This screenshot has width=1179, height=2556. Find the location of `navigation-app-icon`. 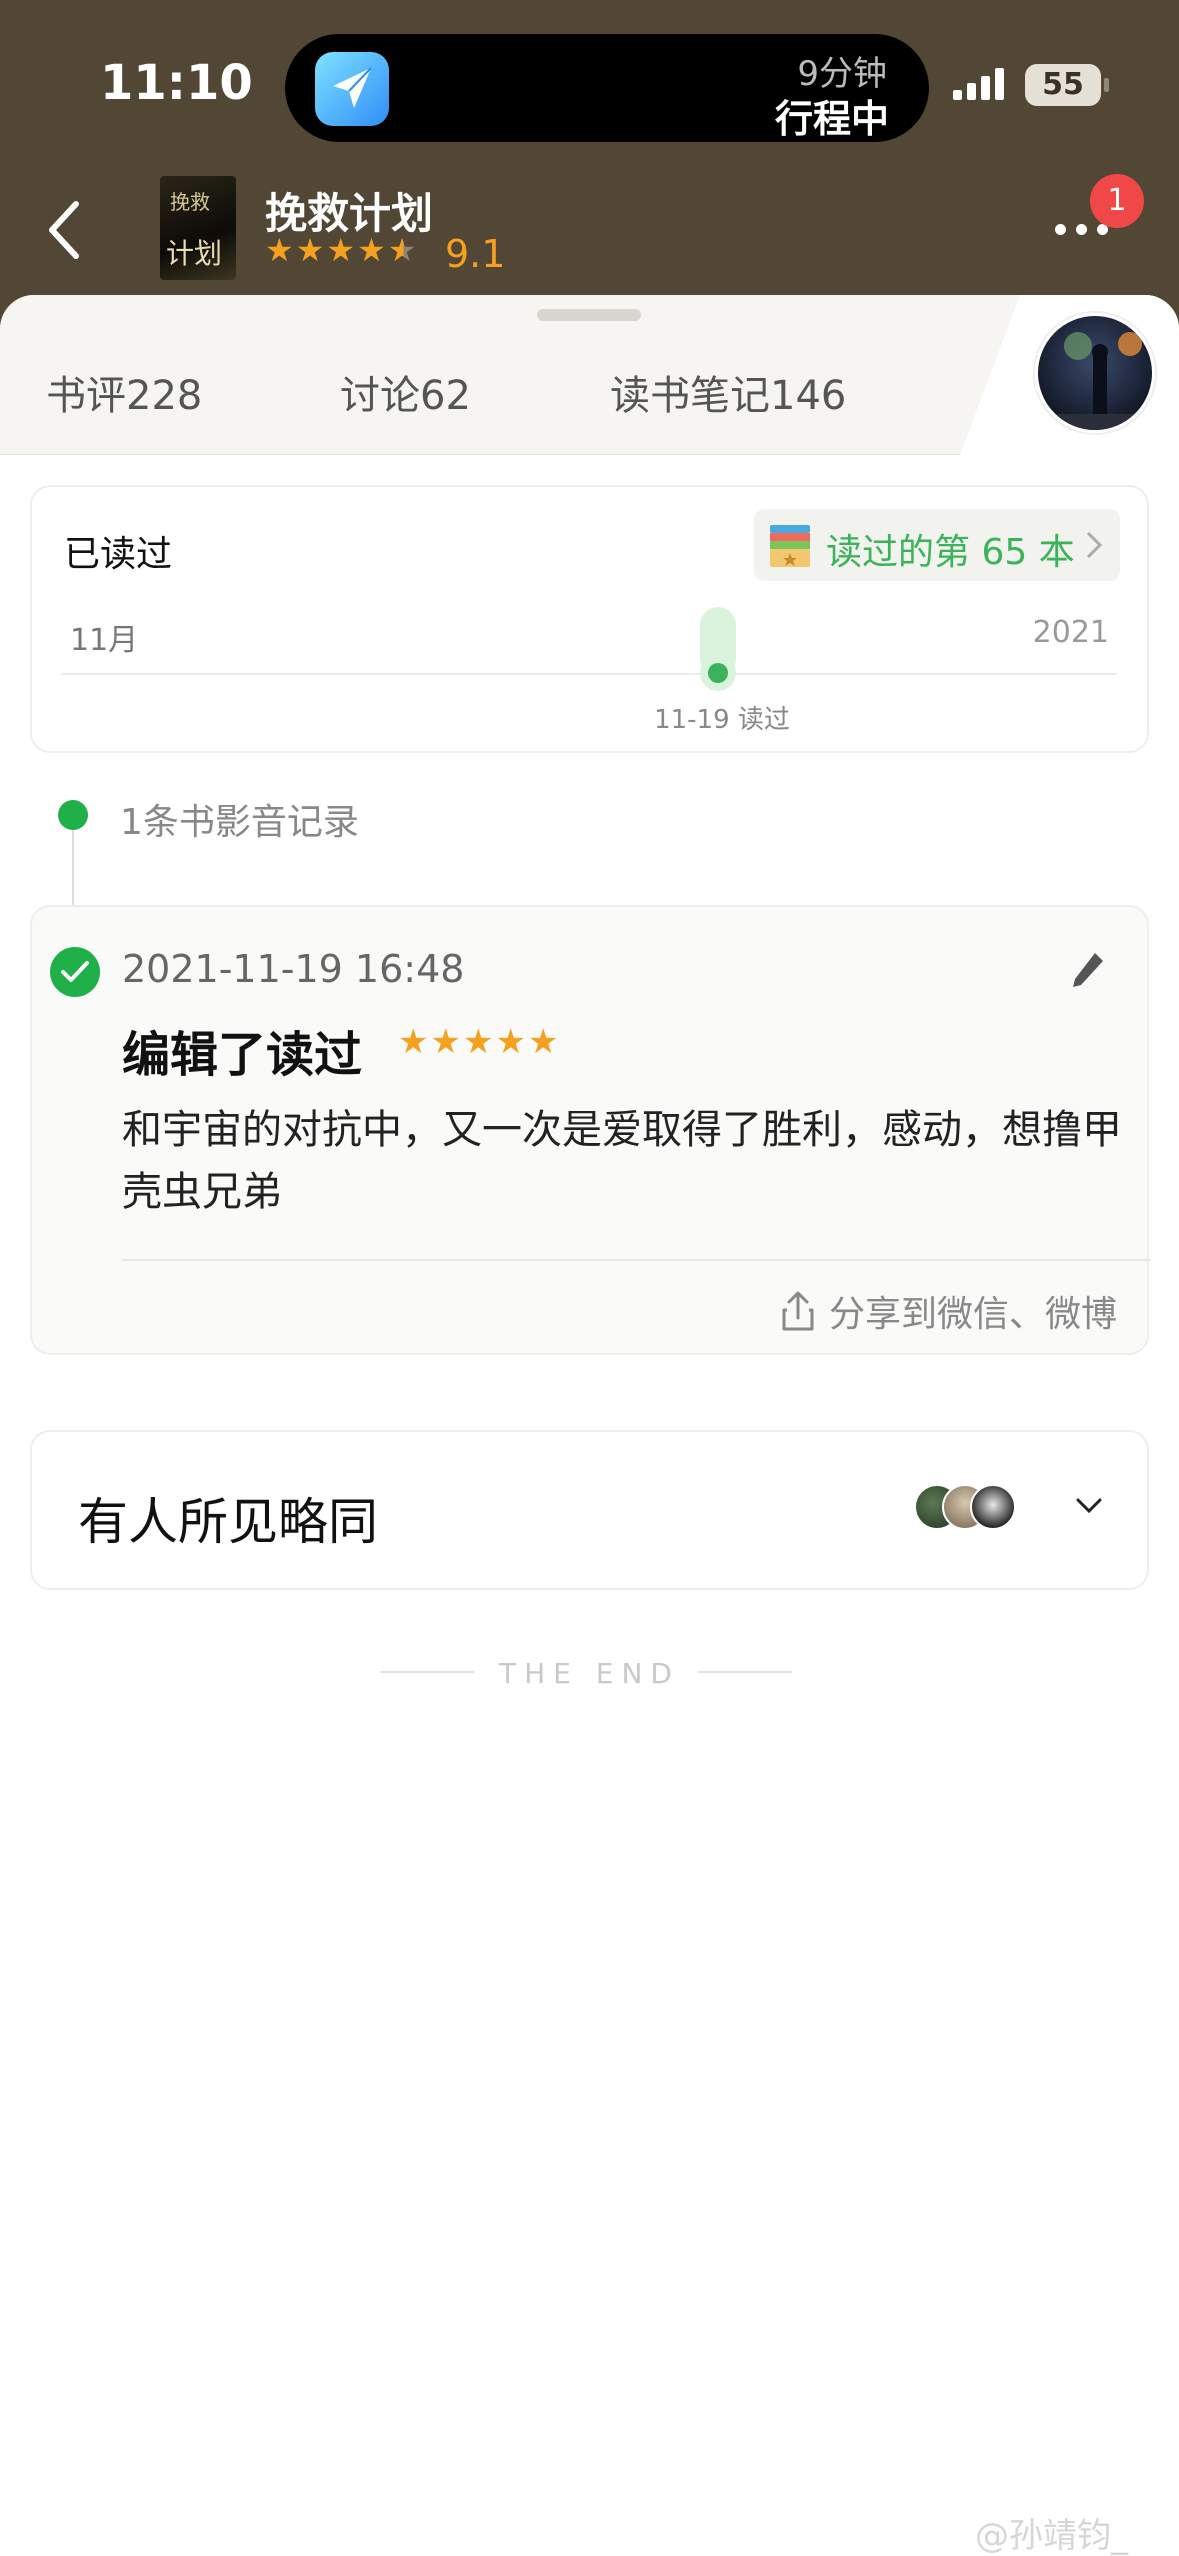

navigation-app-icon is located at coordinates (352, 89).